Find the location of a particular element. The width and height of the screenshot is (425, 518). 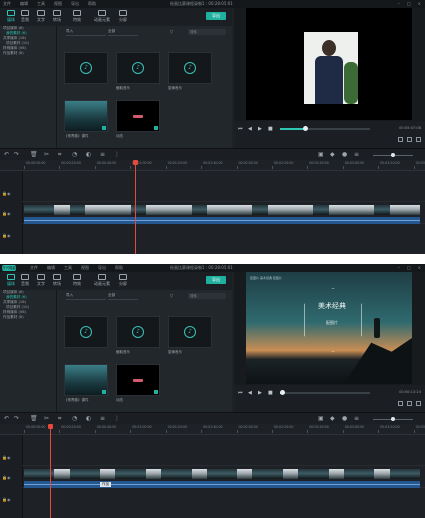

redo-icon: ↷ is located at coordinates (16, 418).